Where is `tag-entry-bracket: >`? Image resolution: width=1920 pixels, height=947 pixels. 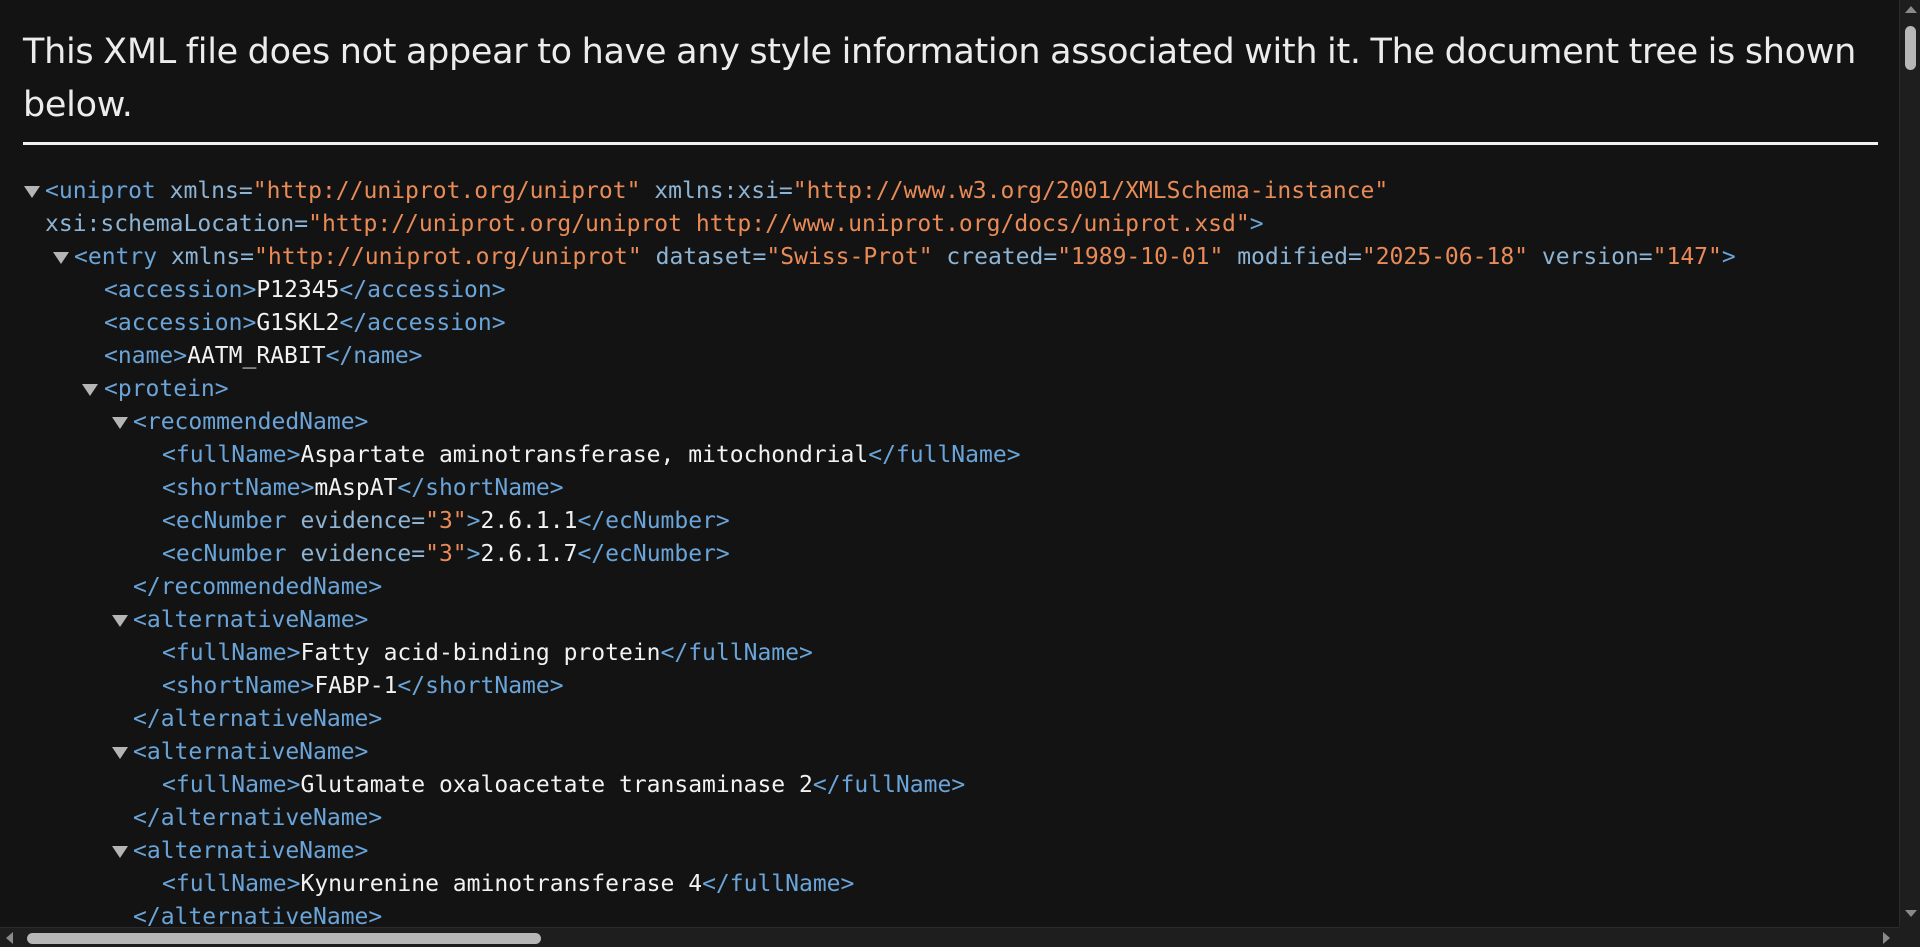
tag-entry-bracket: > is located at coordinates (1728, 257).